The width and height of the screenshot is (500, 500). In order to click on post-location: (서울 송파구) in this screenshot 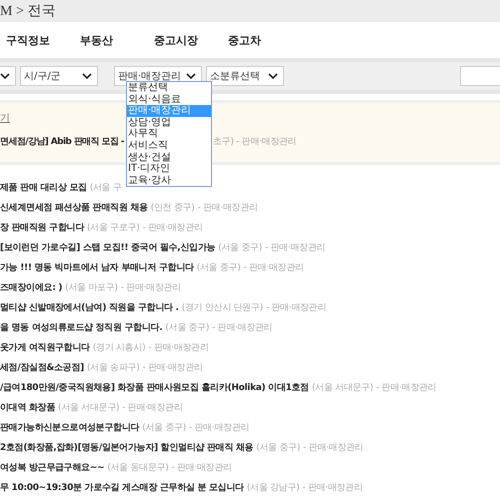, I will do `click(113, 368)`.